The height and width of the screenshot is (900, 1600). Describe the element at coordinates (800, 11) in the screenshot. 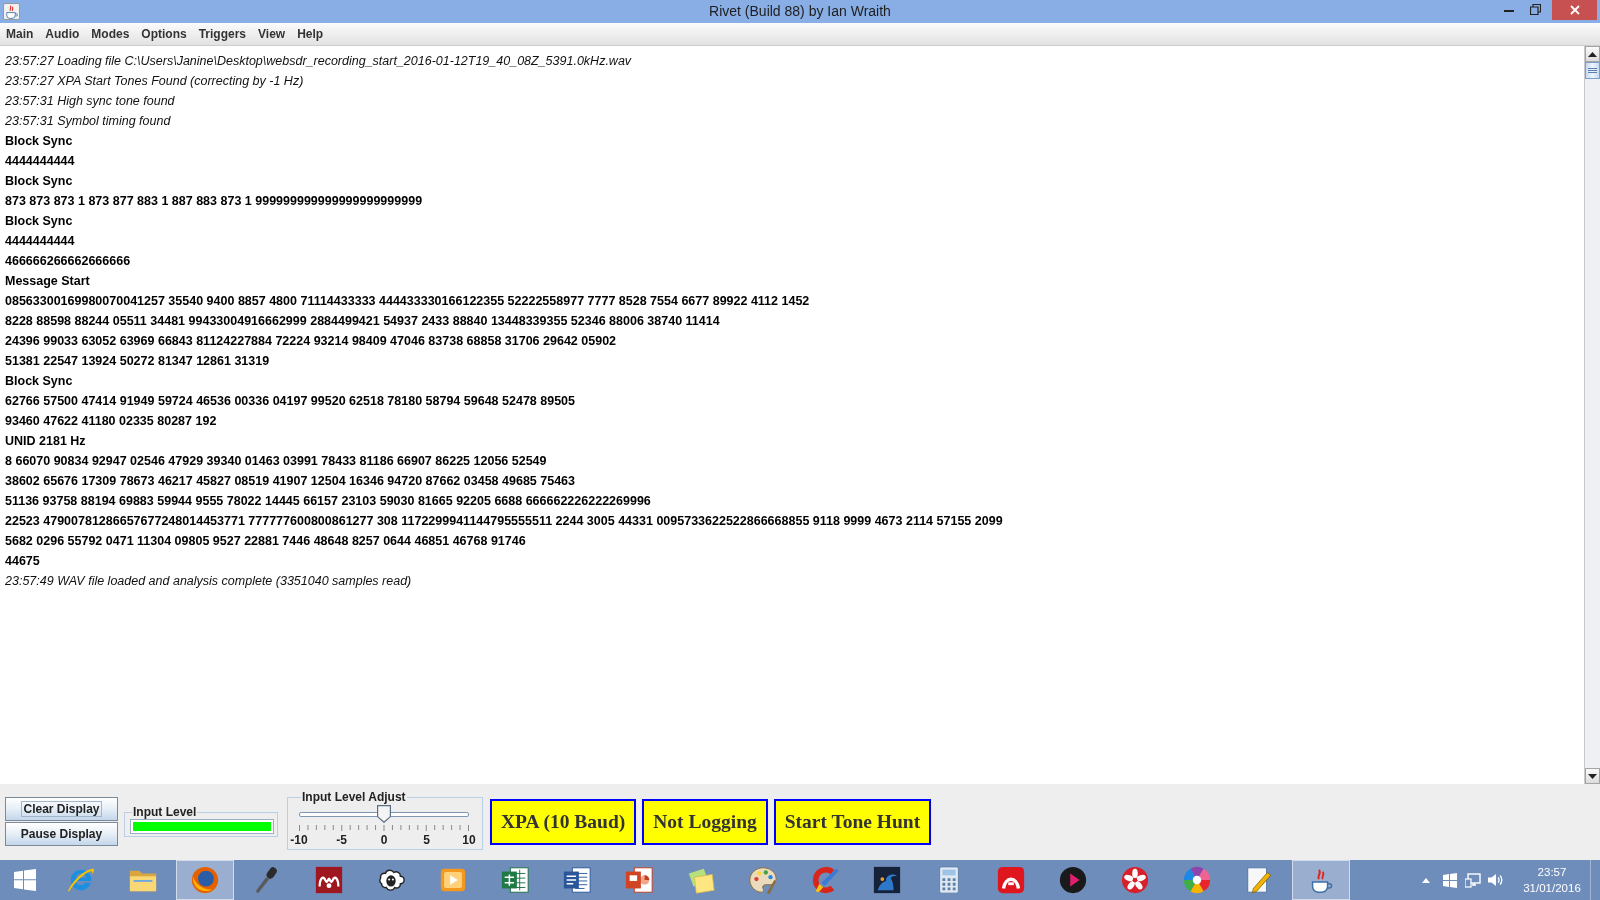

I see `window-title: Rivet (Build 88) by Ian Wraith` at that location.